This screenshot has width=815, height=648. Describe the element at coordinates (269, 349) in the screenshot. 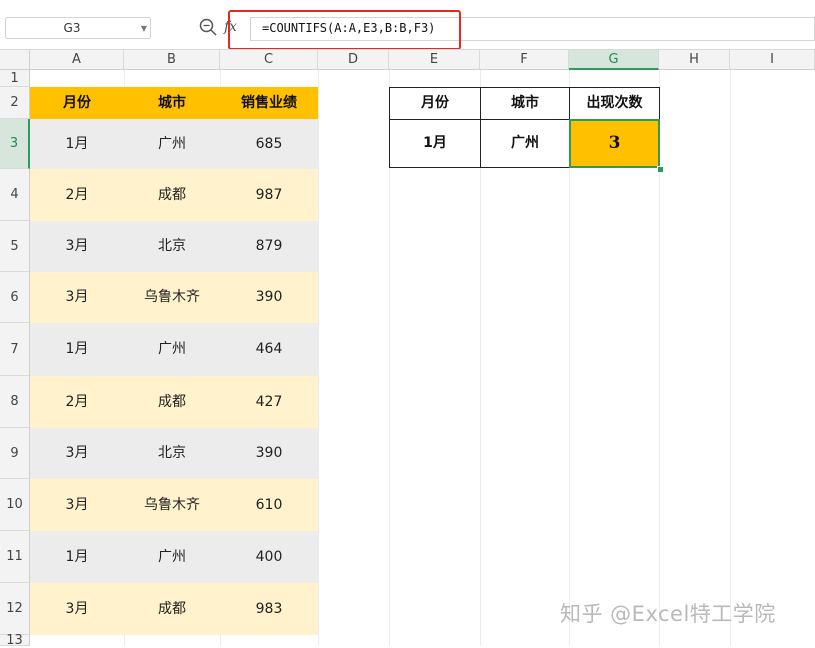

I see `table-cell-sales: 464` at that location.